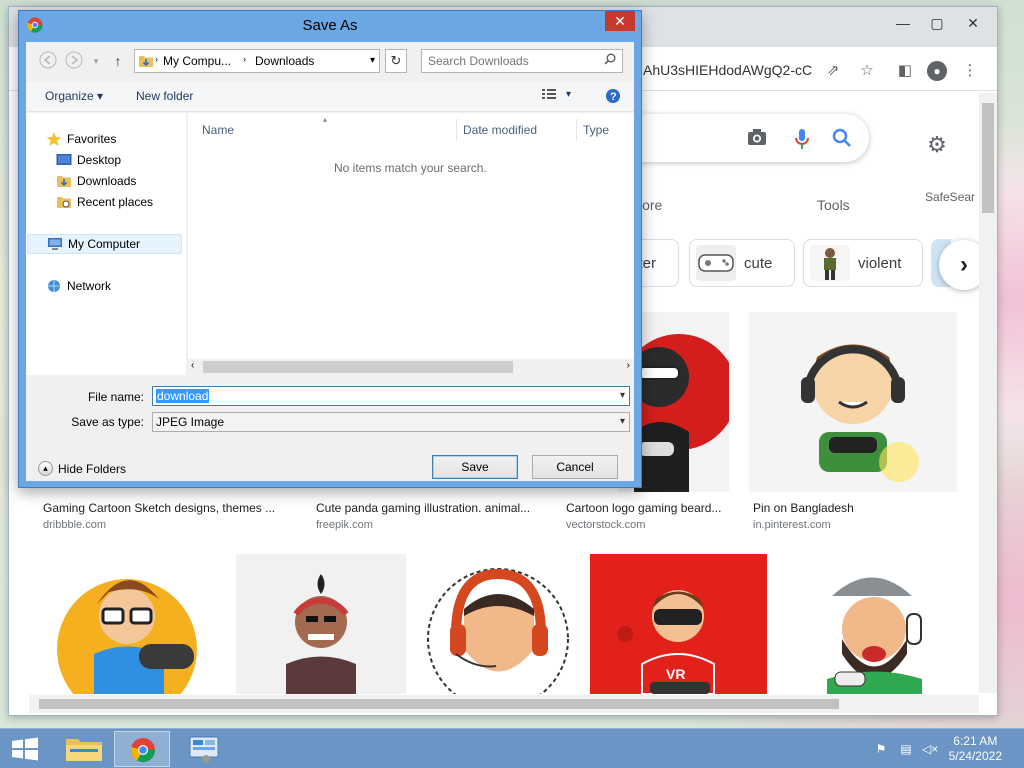 The height and width of the screenshot is (768, 1024). What do you see at coordinates (675, 674) in the screenshot?
I see `svg-text: VR` at bounding box center [675, 674].